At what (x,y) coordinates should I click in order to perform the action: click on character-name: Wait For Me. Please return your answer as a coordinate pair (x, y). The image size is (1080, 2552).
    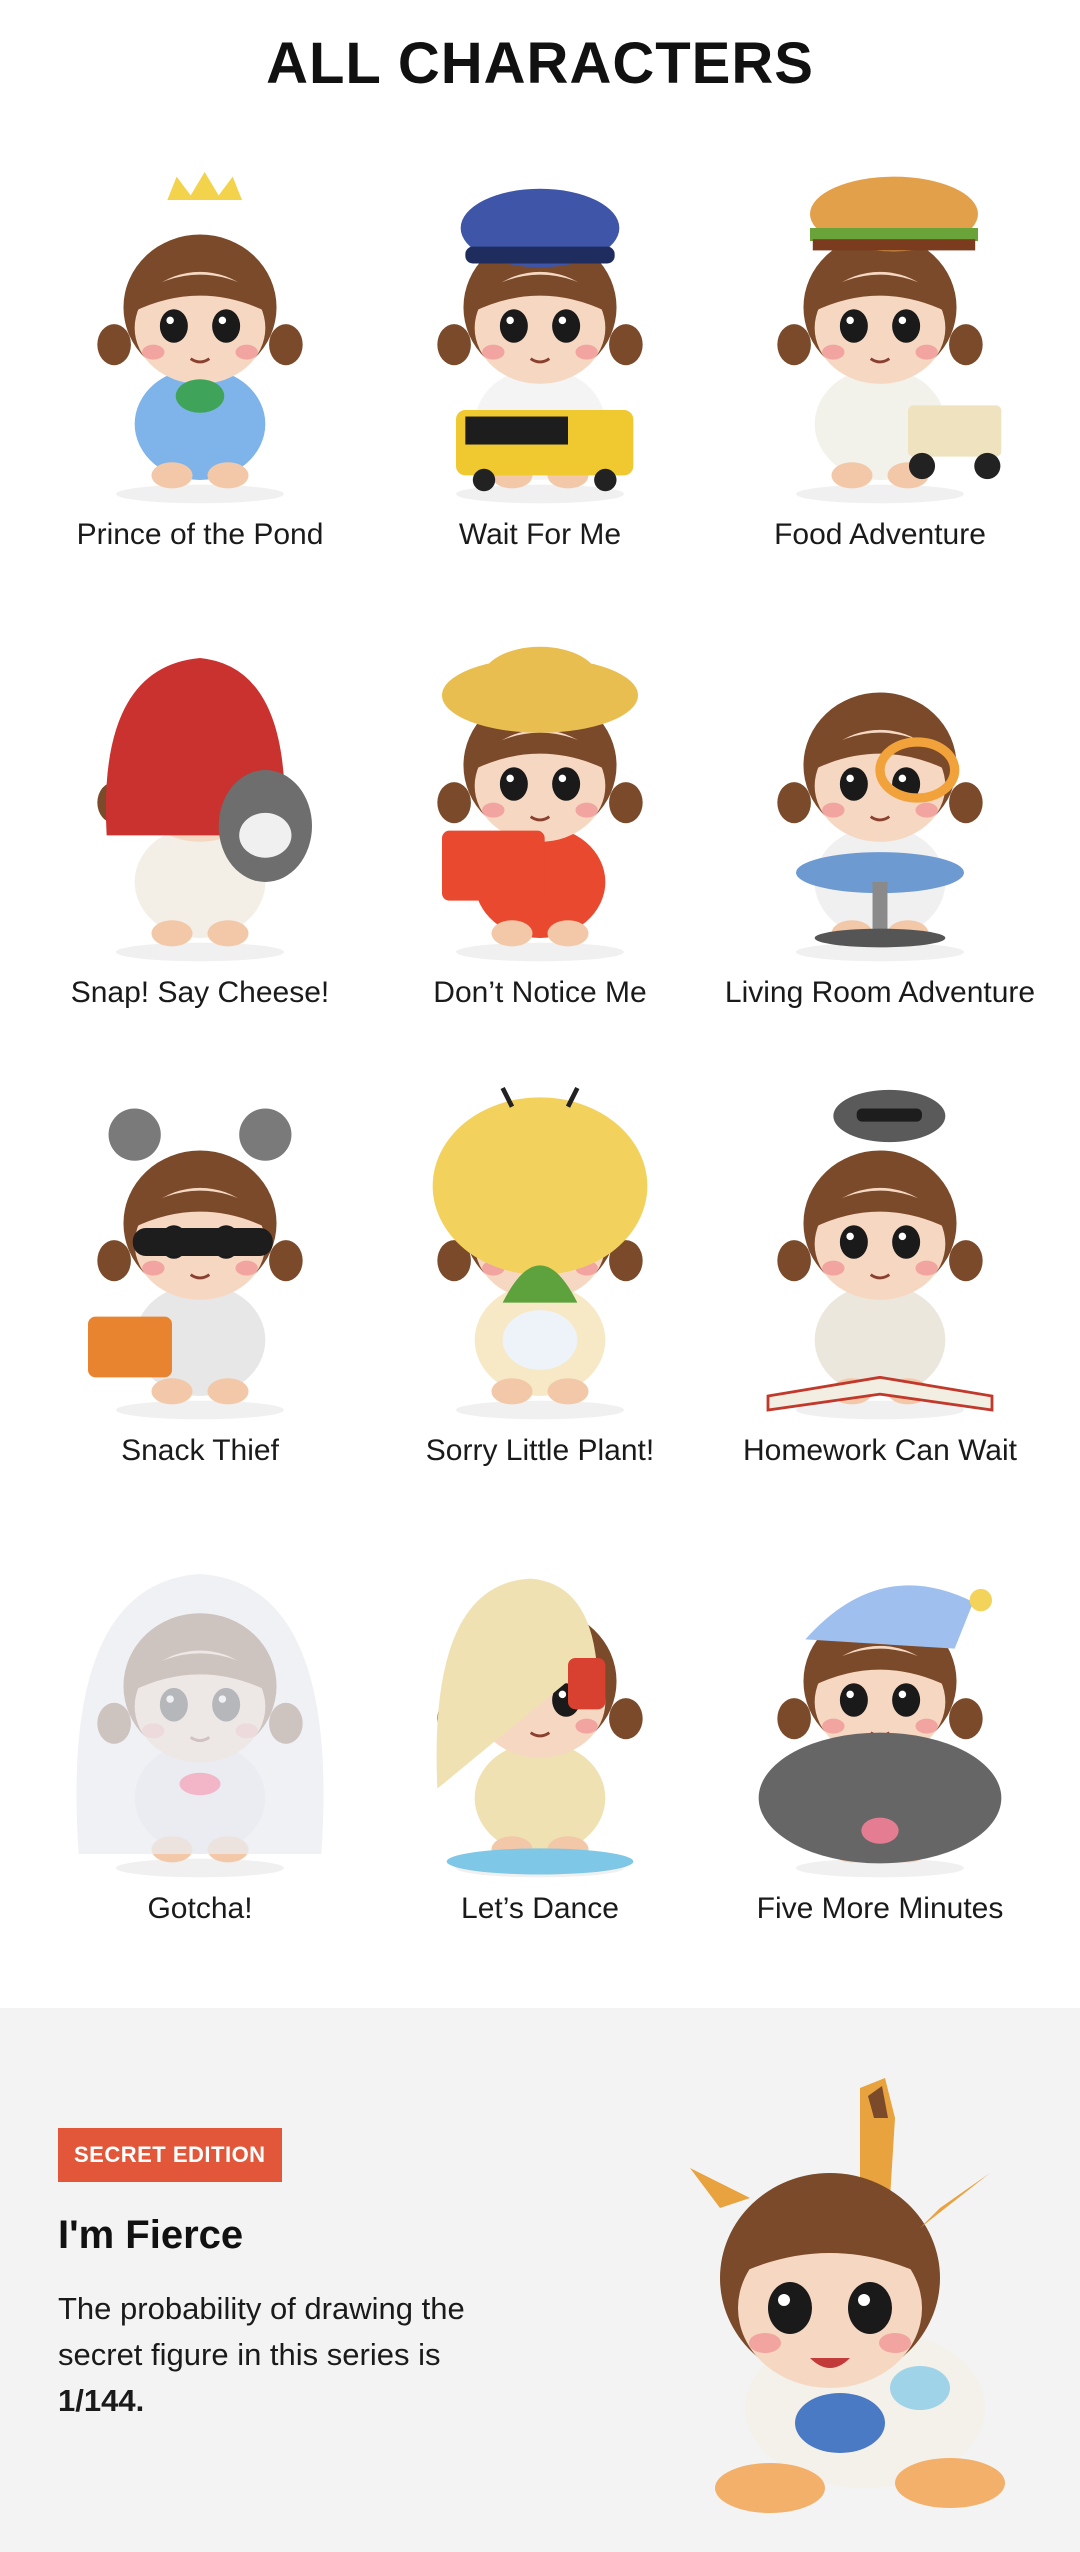
    Looking at the image, I should click on (540, 534).